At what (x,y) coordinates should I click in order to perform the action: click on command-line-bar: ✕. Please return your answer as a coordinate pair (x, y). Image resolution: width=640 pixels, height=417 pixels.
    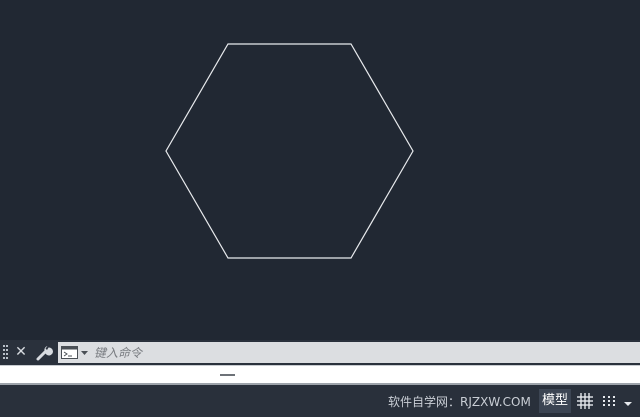
    Looking at the image, I should click on (320, 352).